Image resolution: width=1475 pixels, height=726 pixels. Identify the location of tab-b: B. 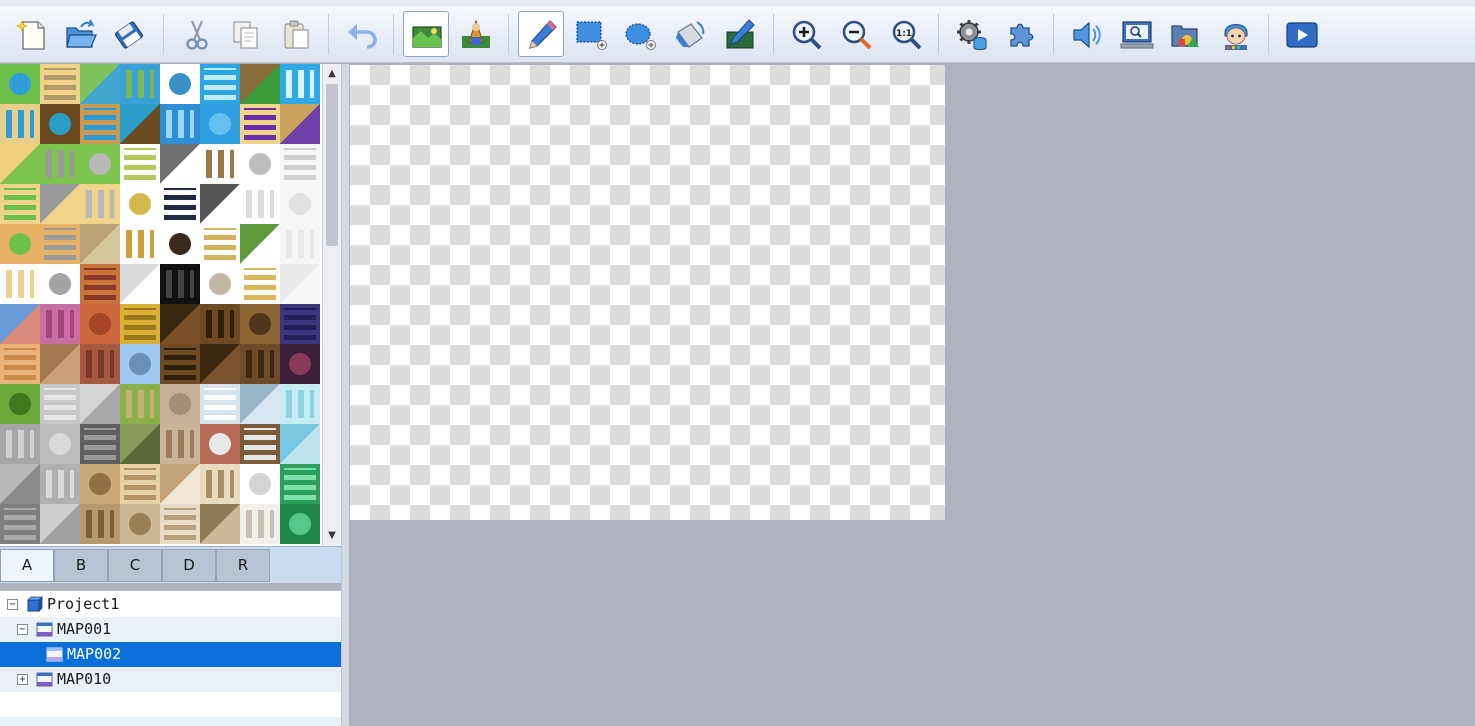
(81, 565).